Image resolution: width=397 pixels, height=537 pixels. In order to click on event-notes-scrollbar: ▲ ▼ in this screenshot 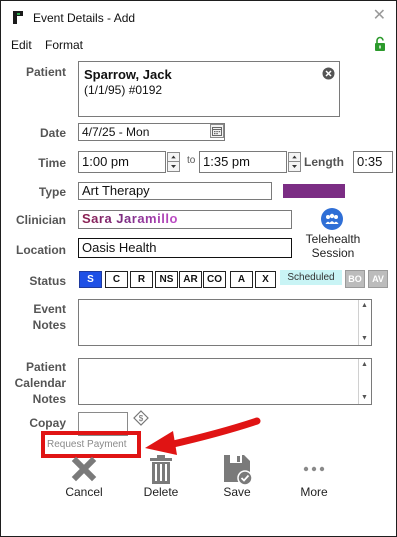, I will do `click(364, 322)`.